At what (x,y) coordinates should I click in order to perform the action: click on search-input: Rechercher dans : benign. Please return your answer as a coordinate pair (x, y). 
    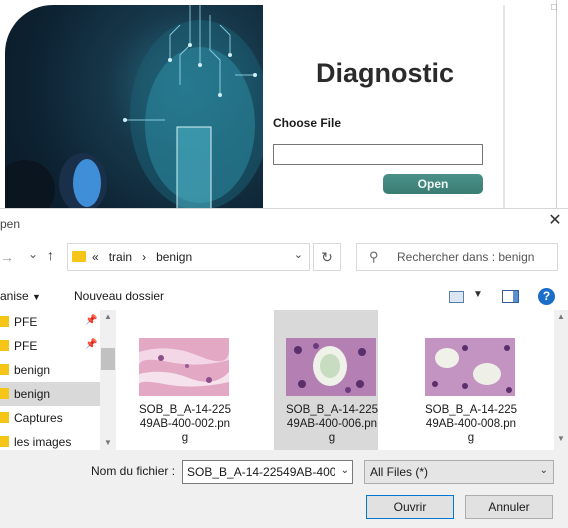
    Looking at the image, I should click on (465, 257).